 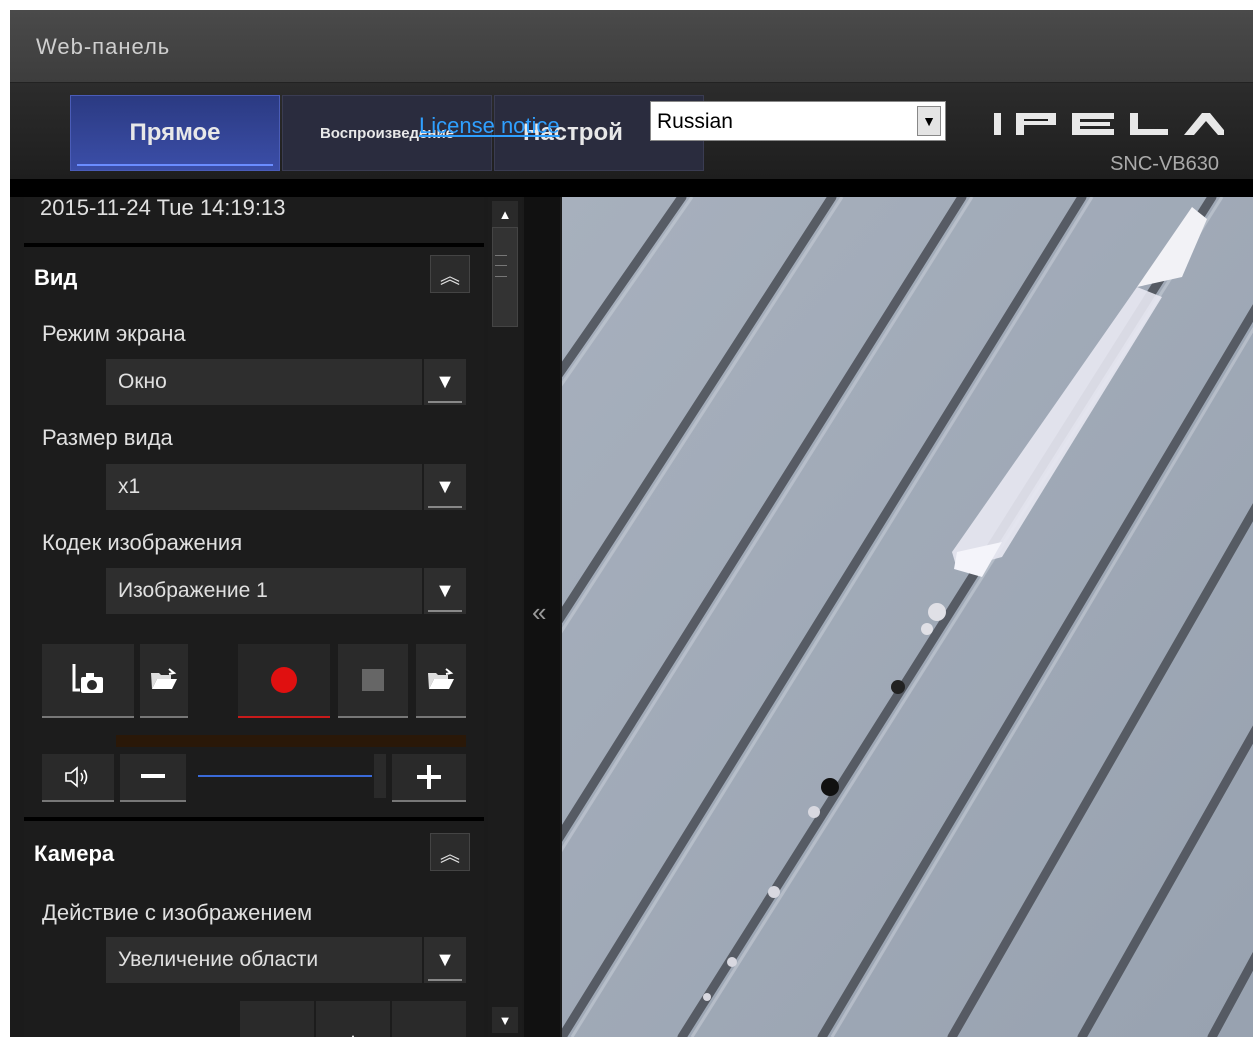 I want to click on scroll-down-icon: ▼, so click(x=505, y=1020).